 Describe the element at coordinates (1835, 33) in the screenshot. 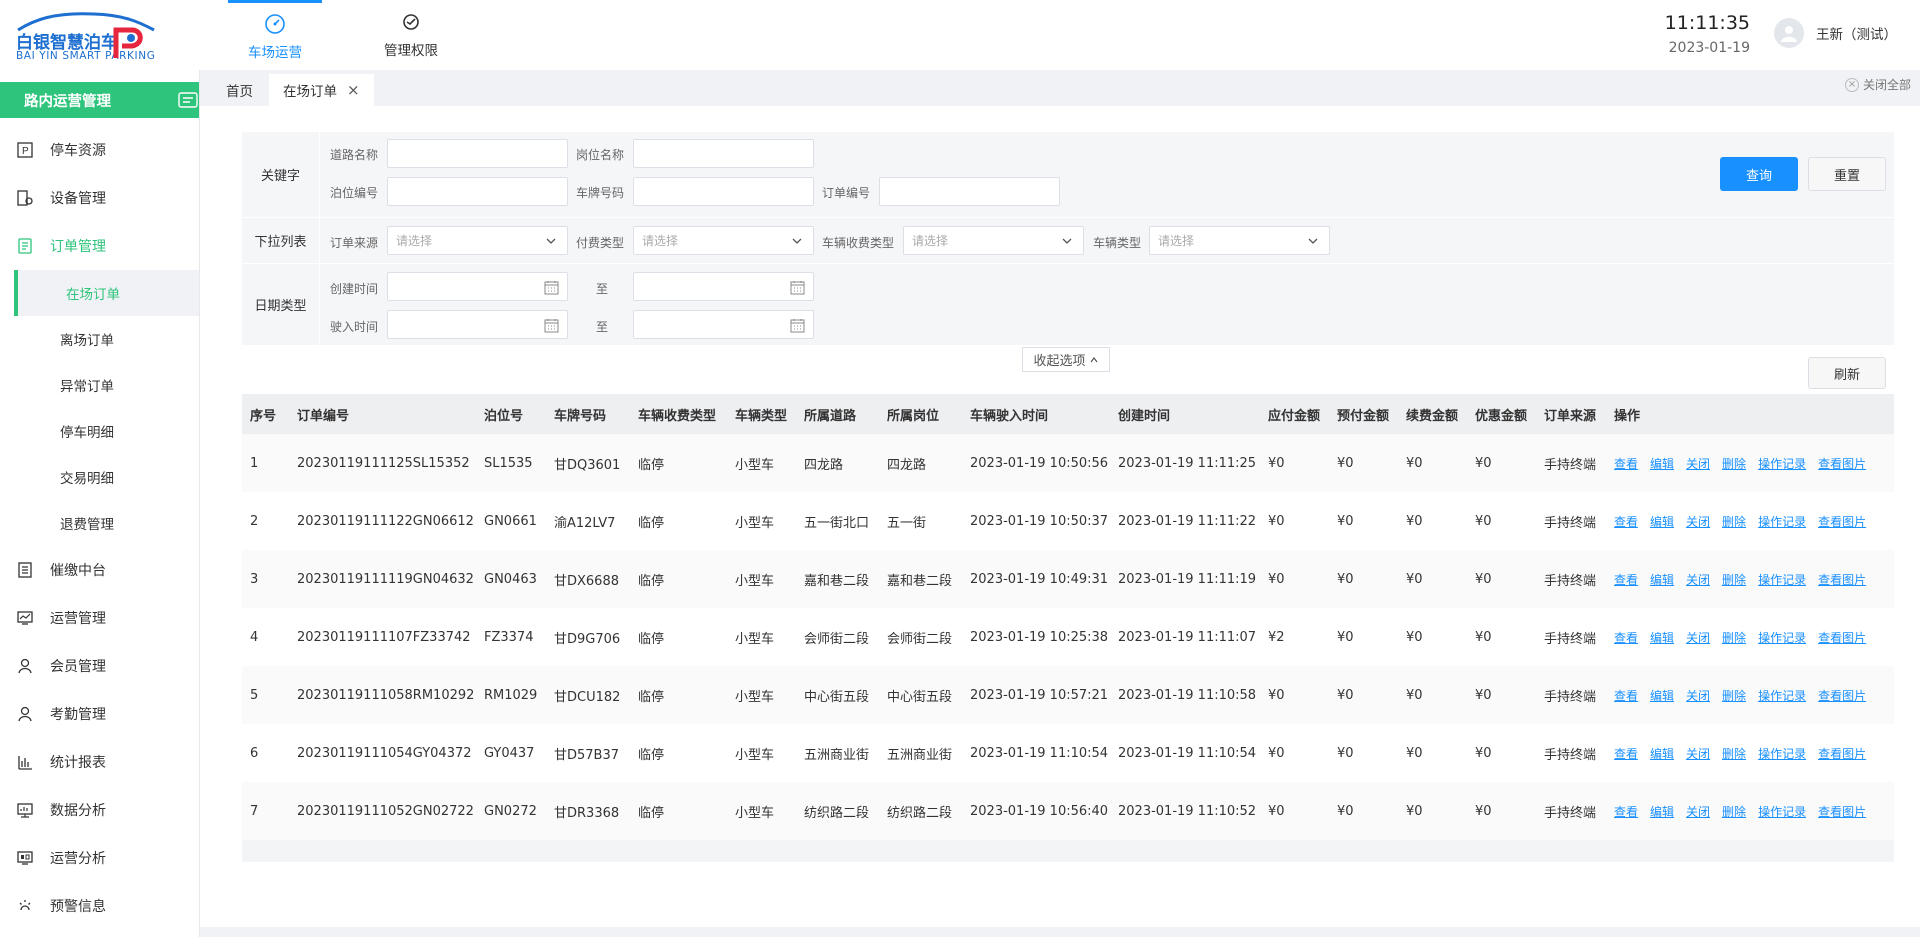

I see `user-menu: 王新（测试）` at that location.